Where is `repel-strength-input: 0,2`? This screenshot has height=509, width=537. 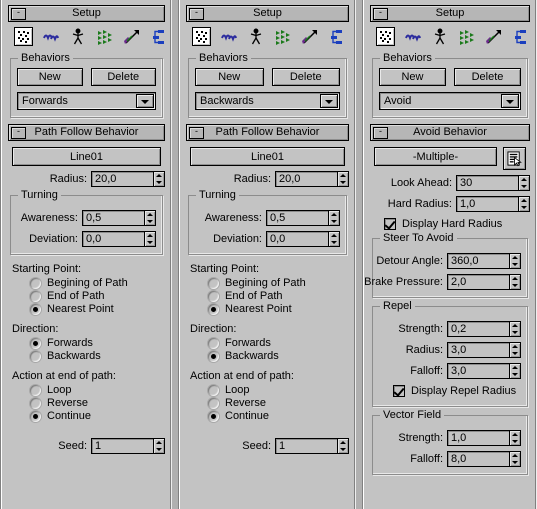
repel-strength-input: 0,2 is located at coordinates (478, 329).